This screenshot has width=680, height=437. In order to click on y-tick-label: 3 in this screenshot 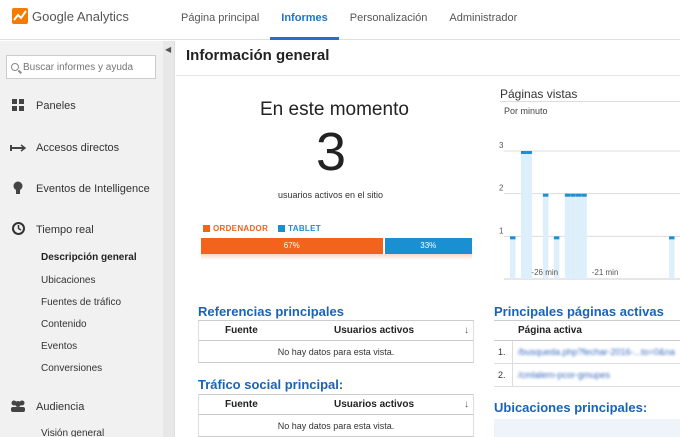, I will do `click(501, 145)`.